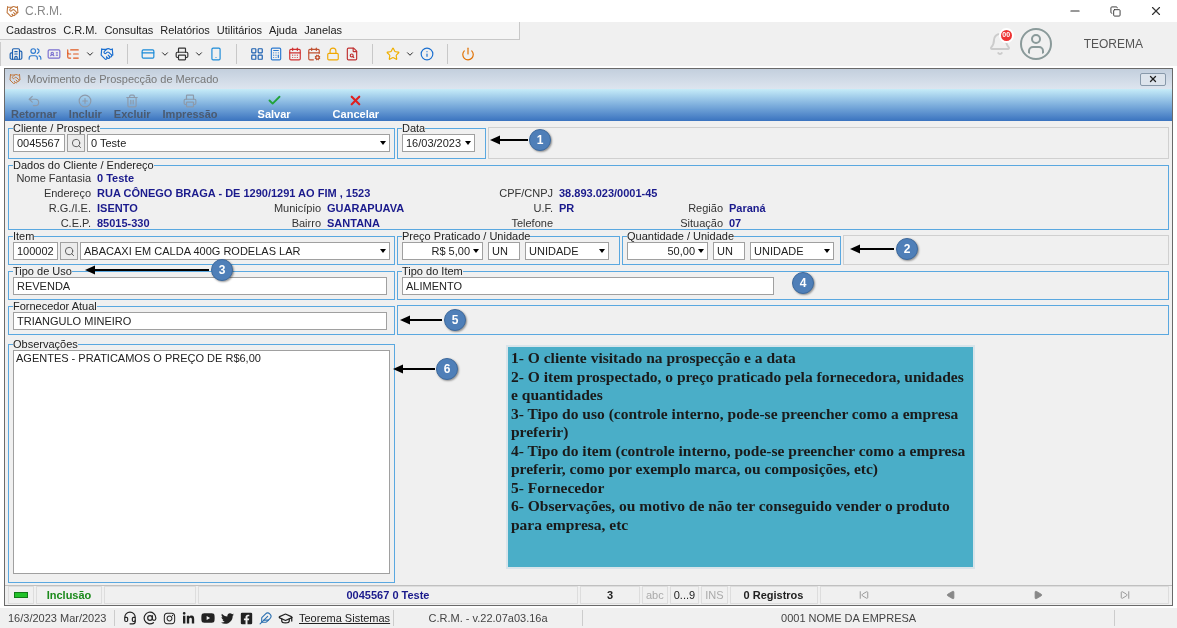 The width and height of the screenshot is (1177, 628). I want to click on field-label: U.F., so click(542, 208).